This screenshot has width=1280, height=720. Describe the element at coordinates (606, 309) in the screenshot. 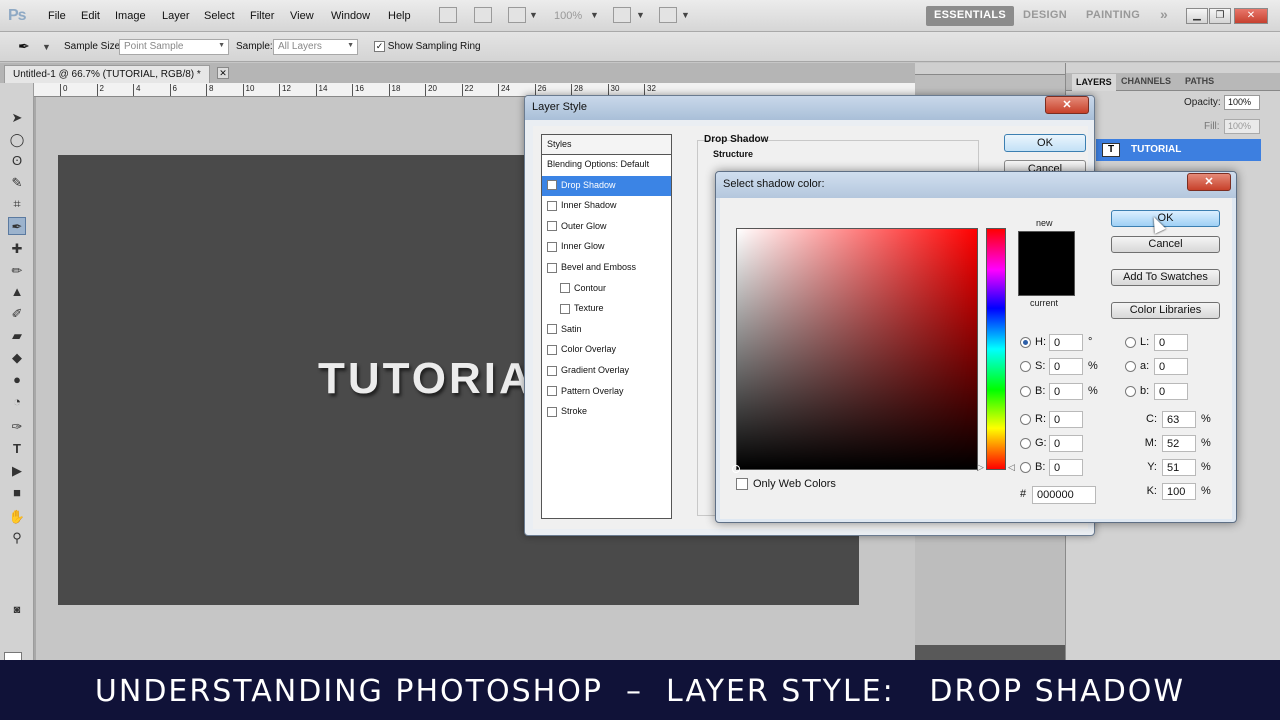

I see `style-item: Texture` at that location.